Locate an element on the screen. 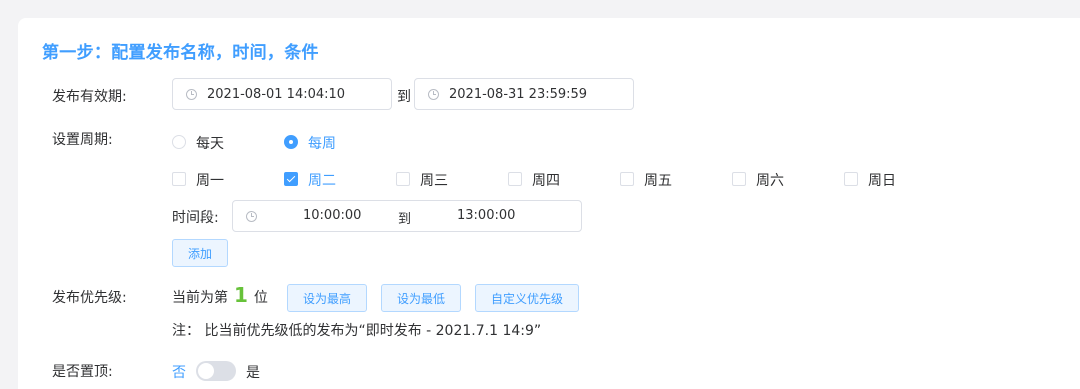  checkbox-saturday is located at coordinates (739, 179).